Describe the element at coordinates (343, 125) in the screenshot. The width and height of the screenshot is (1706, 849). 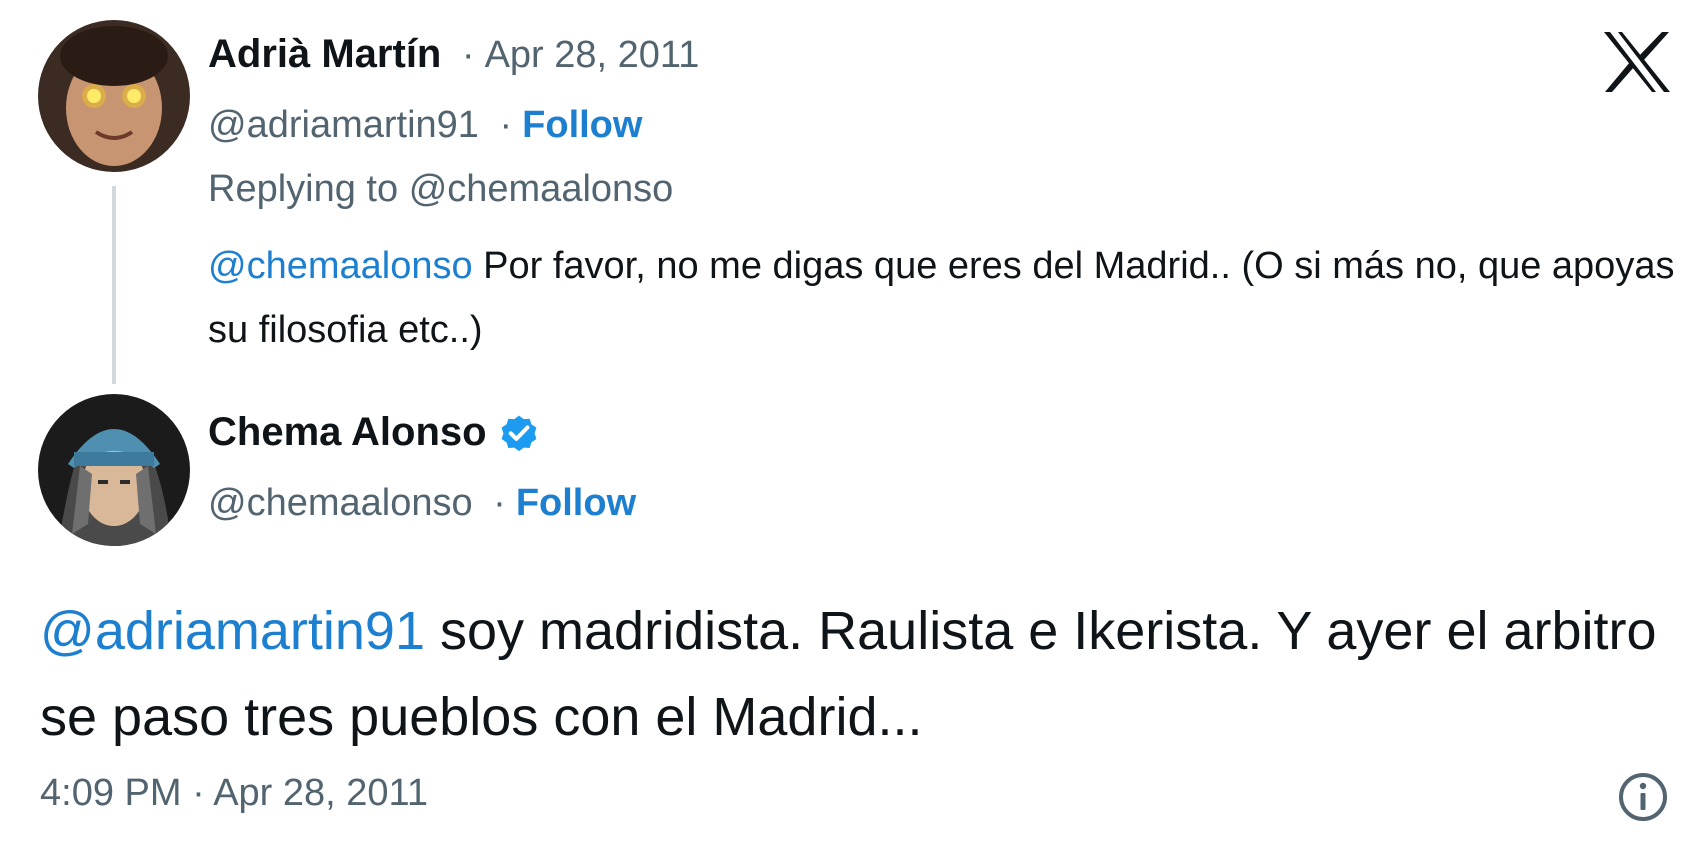
I see `reply-handle: @adriamartin91` at that location.